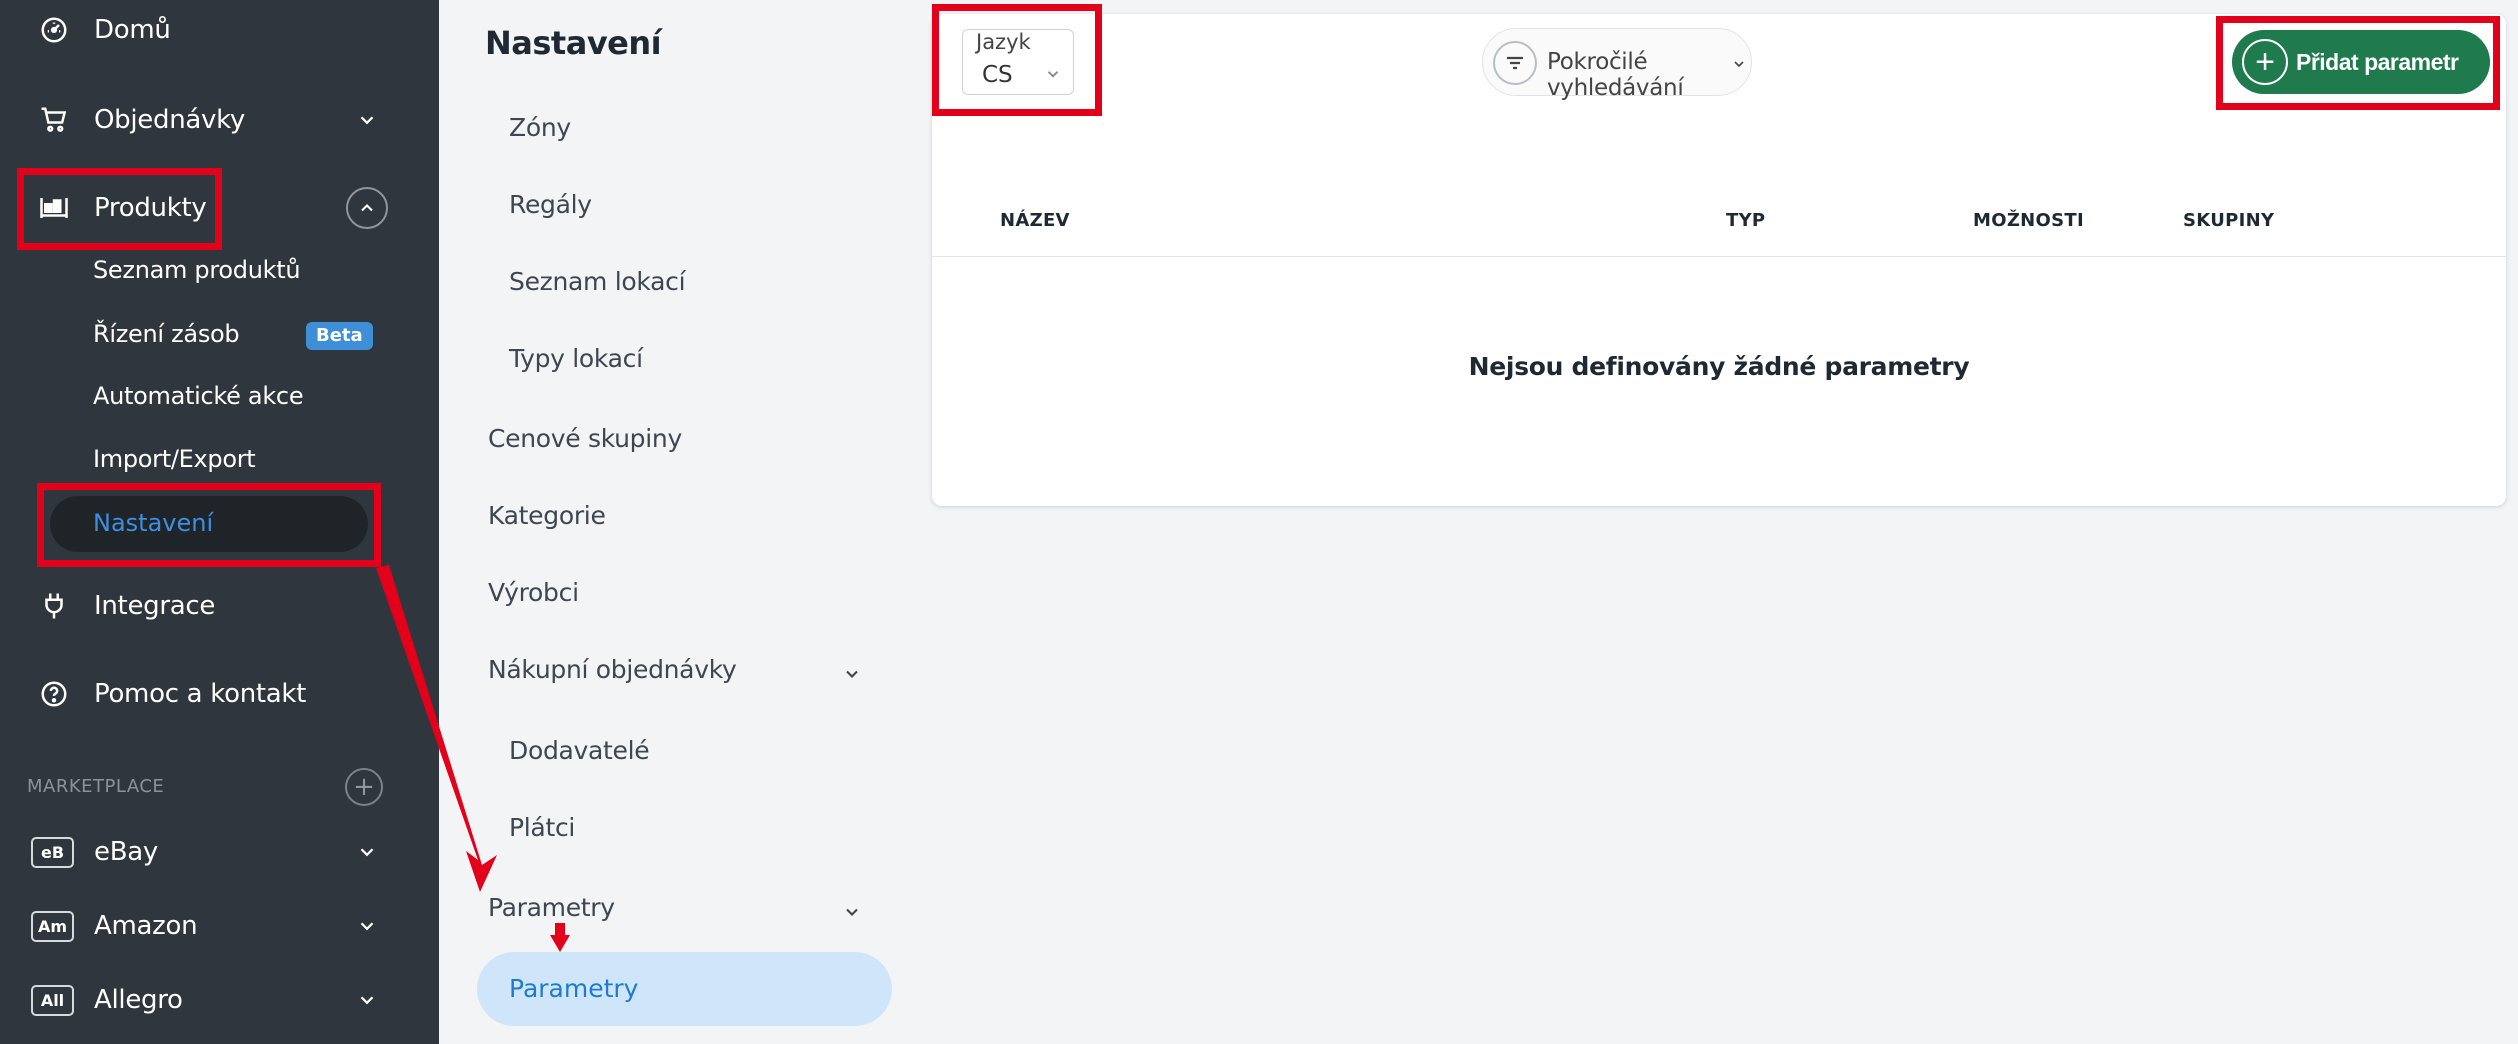 The width and height of the screenshot is (2518, 1044). I want to click on settings-item-payers: Plátci, so click(542, 827).